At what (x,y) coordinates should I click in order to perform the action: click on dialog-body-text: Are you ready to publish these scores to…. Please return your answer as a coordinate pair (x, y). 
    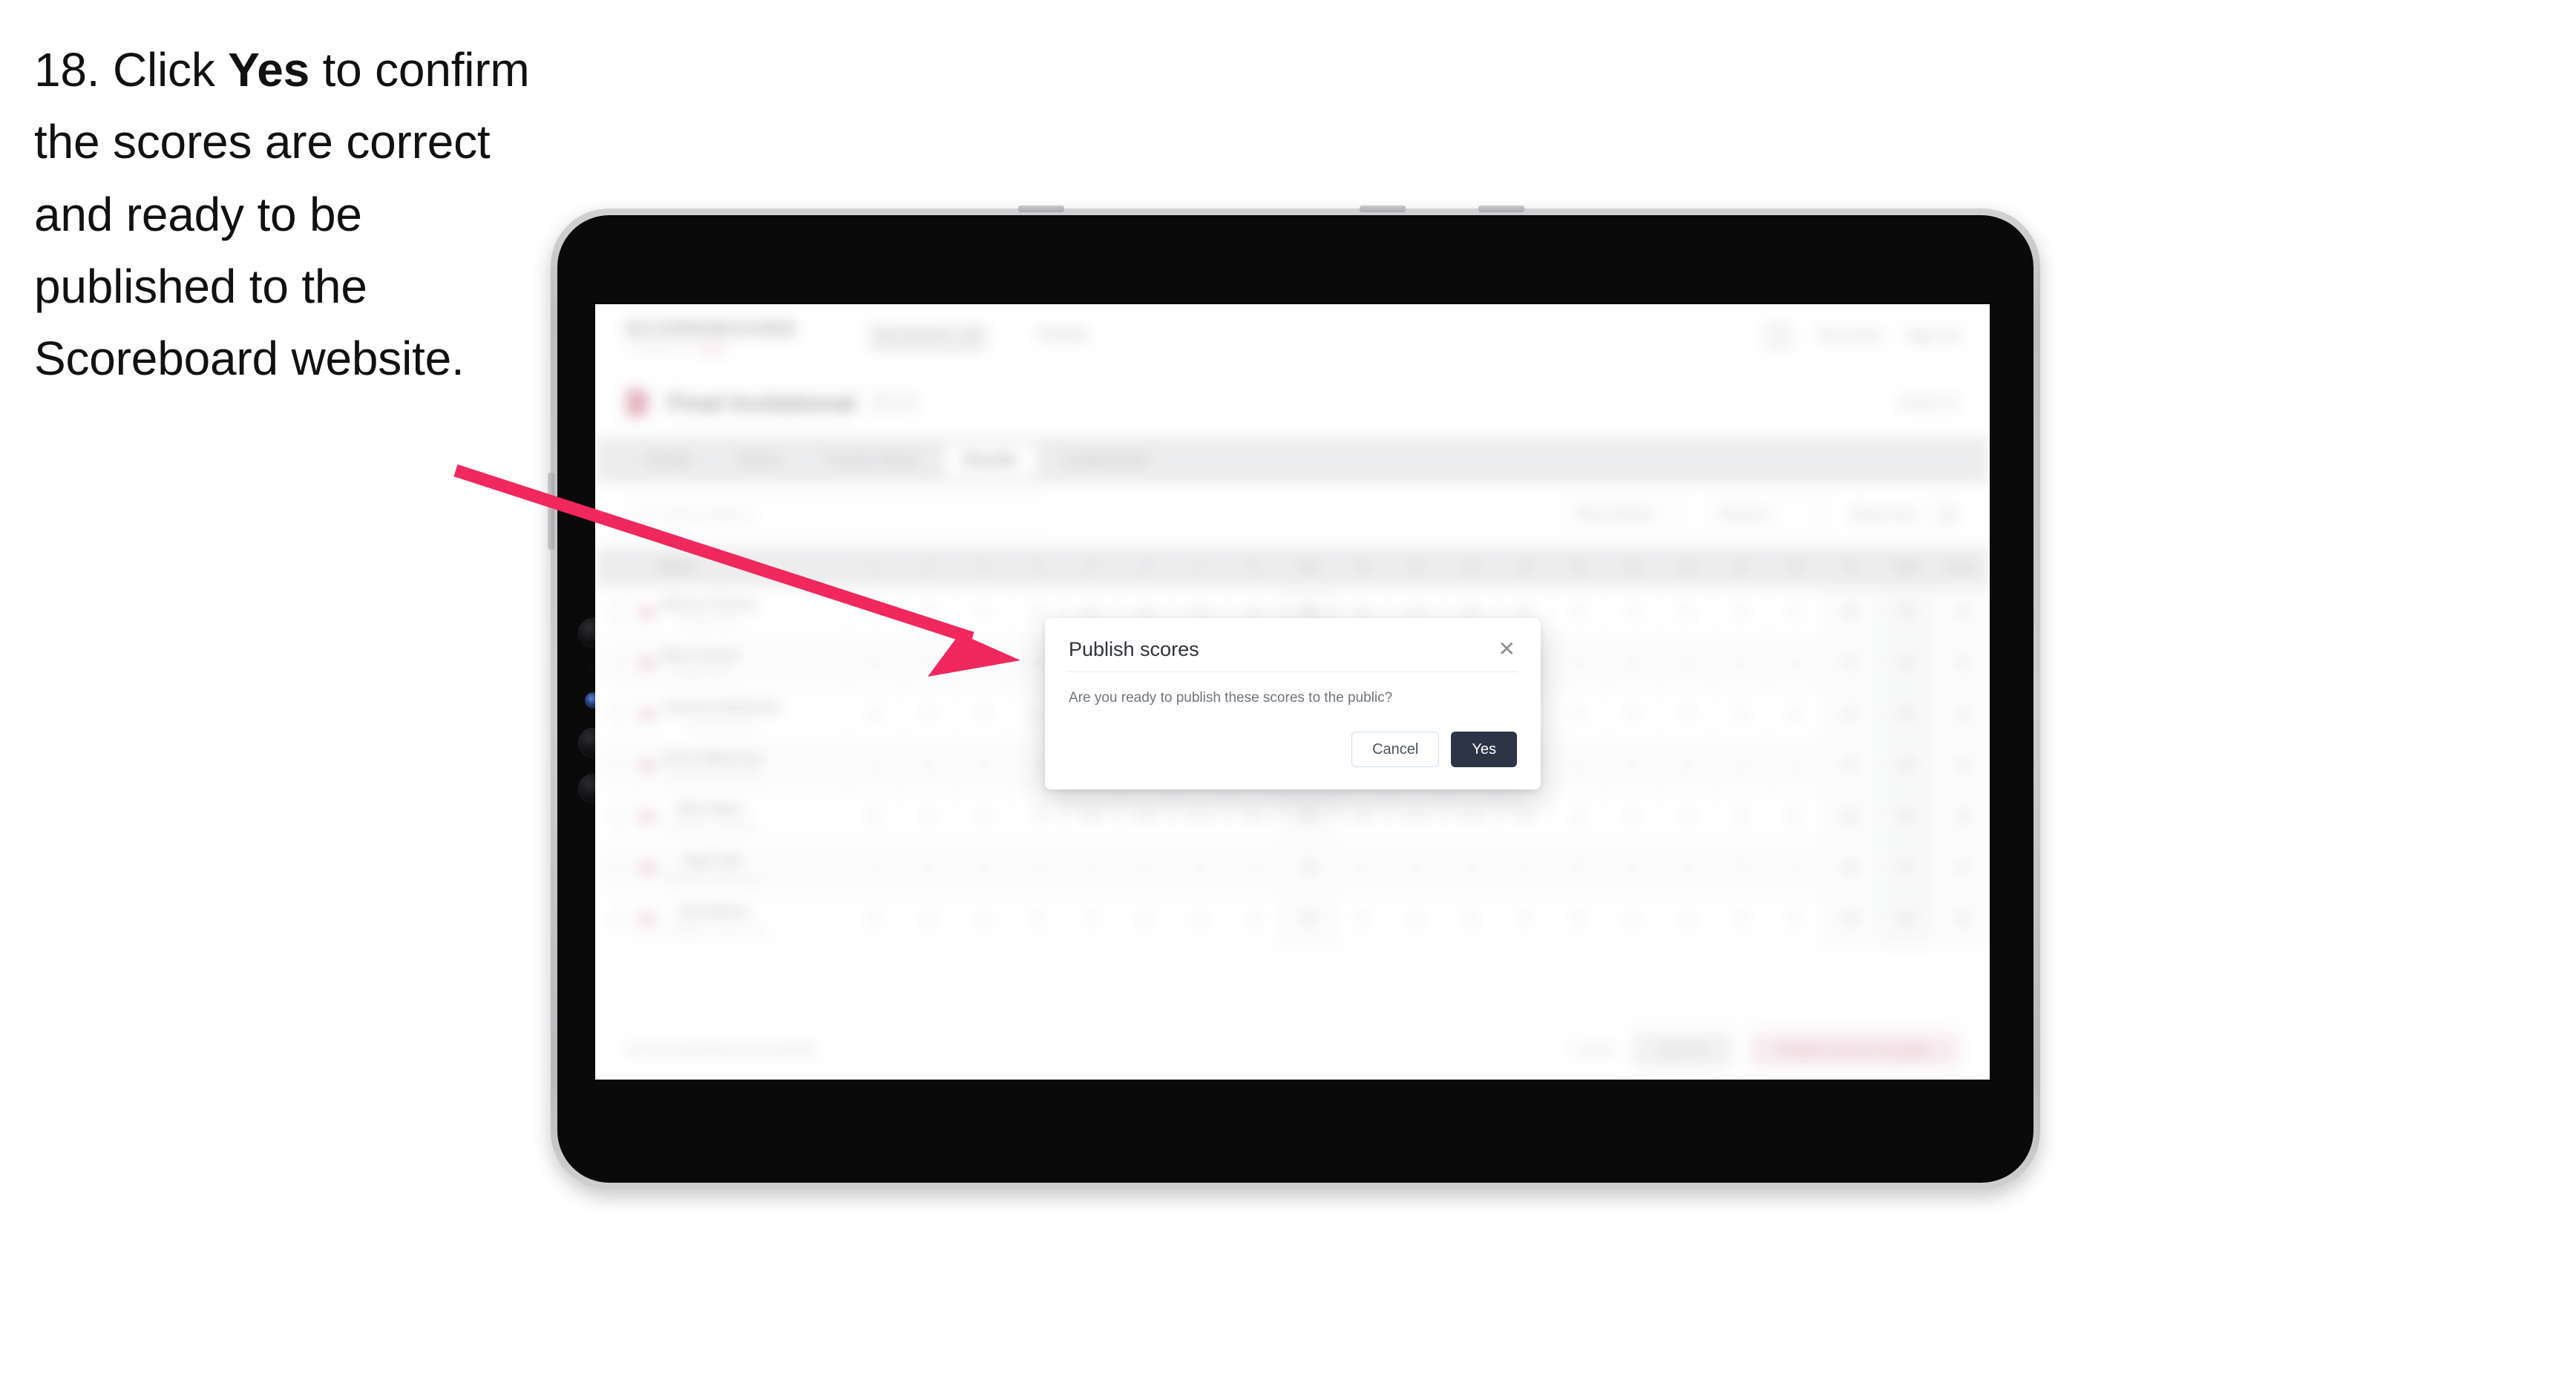
    Looking at the image, I should click on (1231, 697).